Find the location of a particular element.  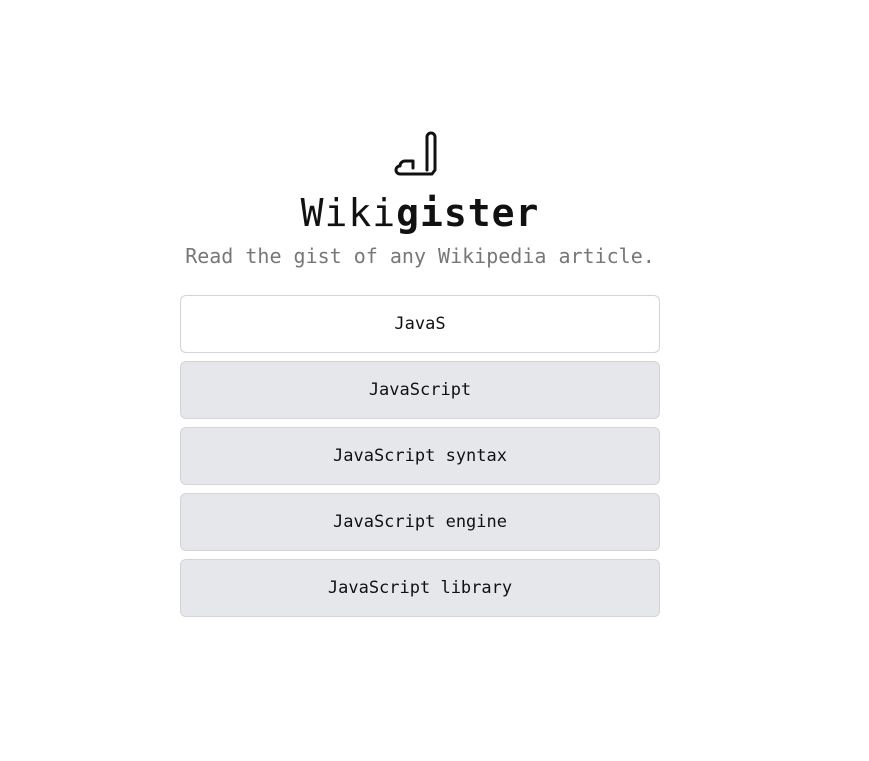

app-title-suffix: gister is located at coordinates (468, 213).